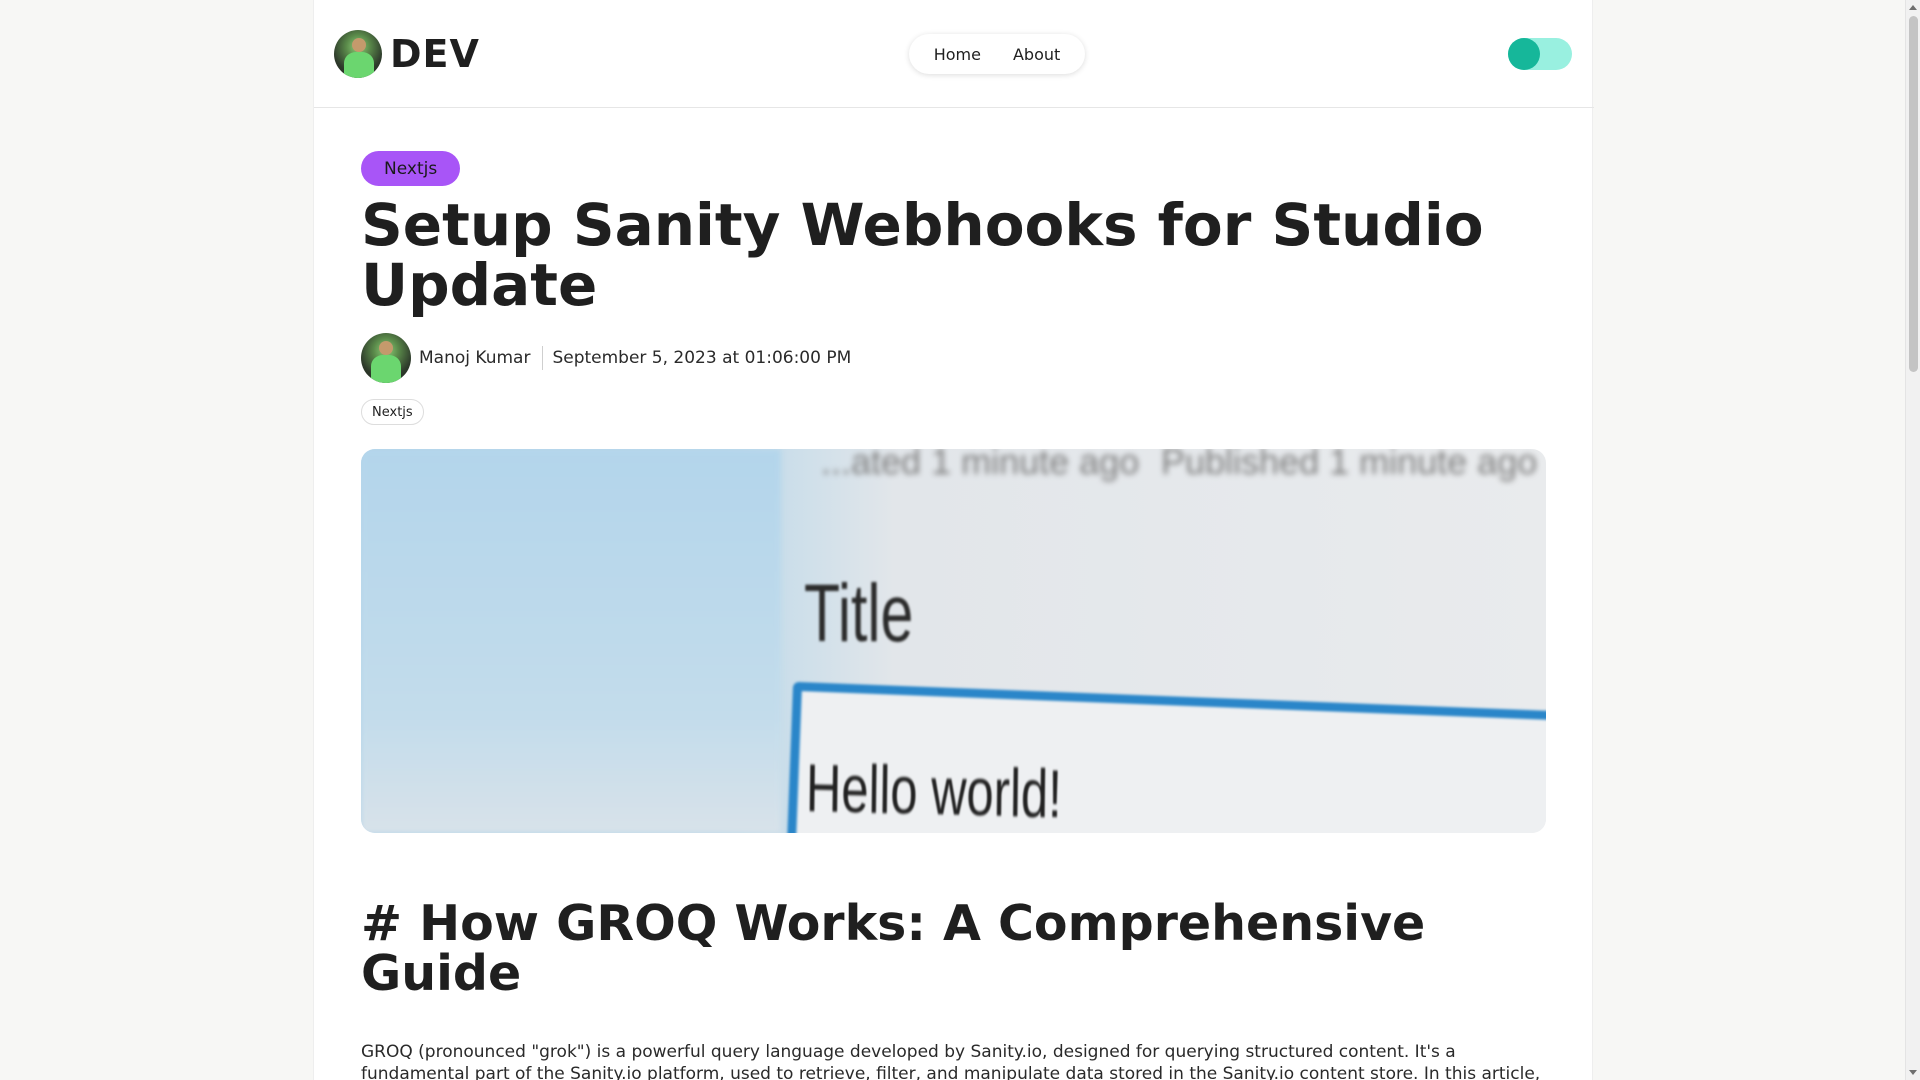  I want to click on hero-field-value: Hello world!, so click(934, 791).